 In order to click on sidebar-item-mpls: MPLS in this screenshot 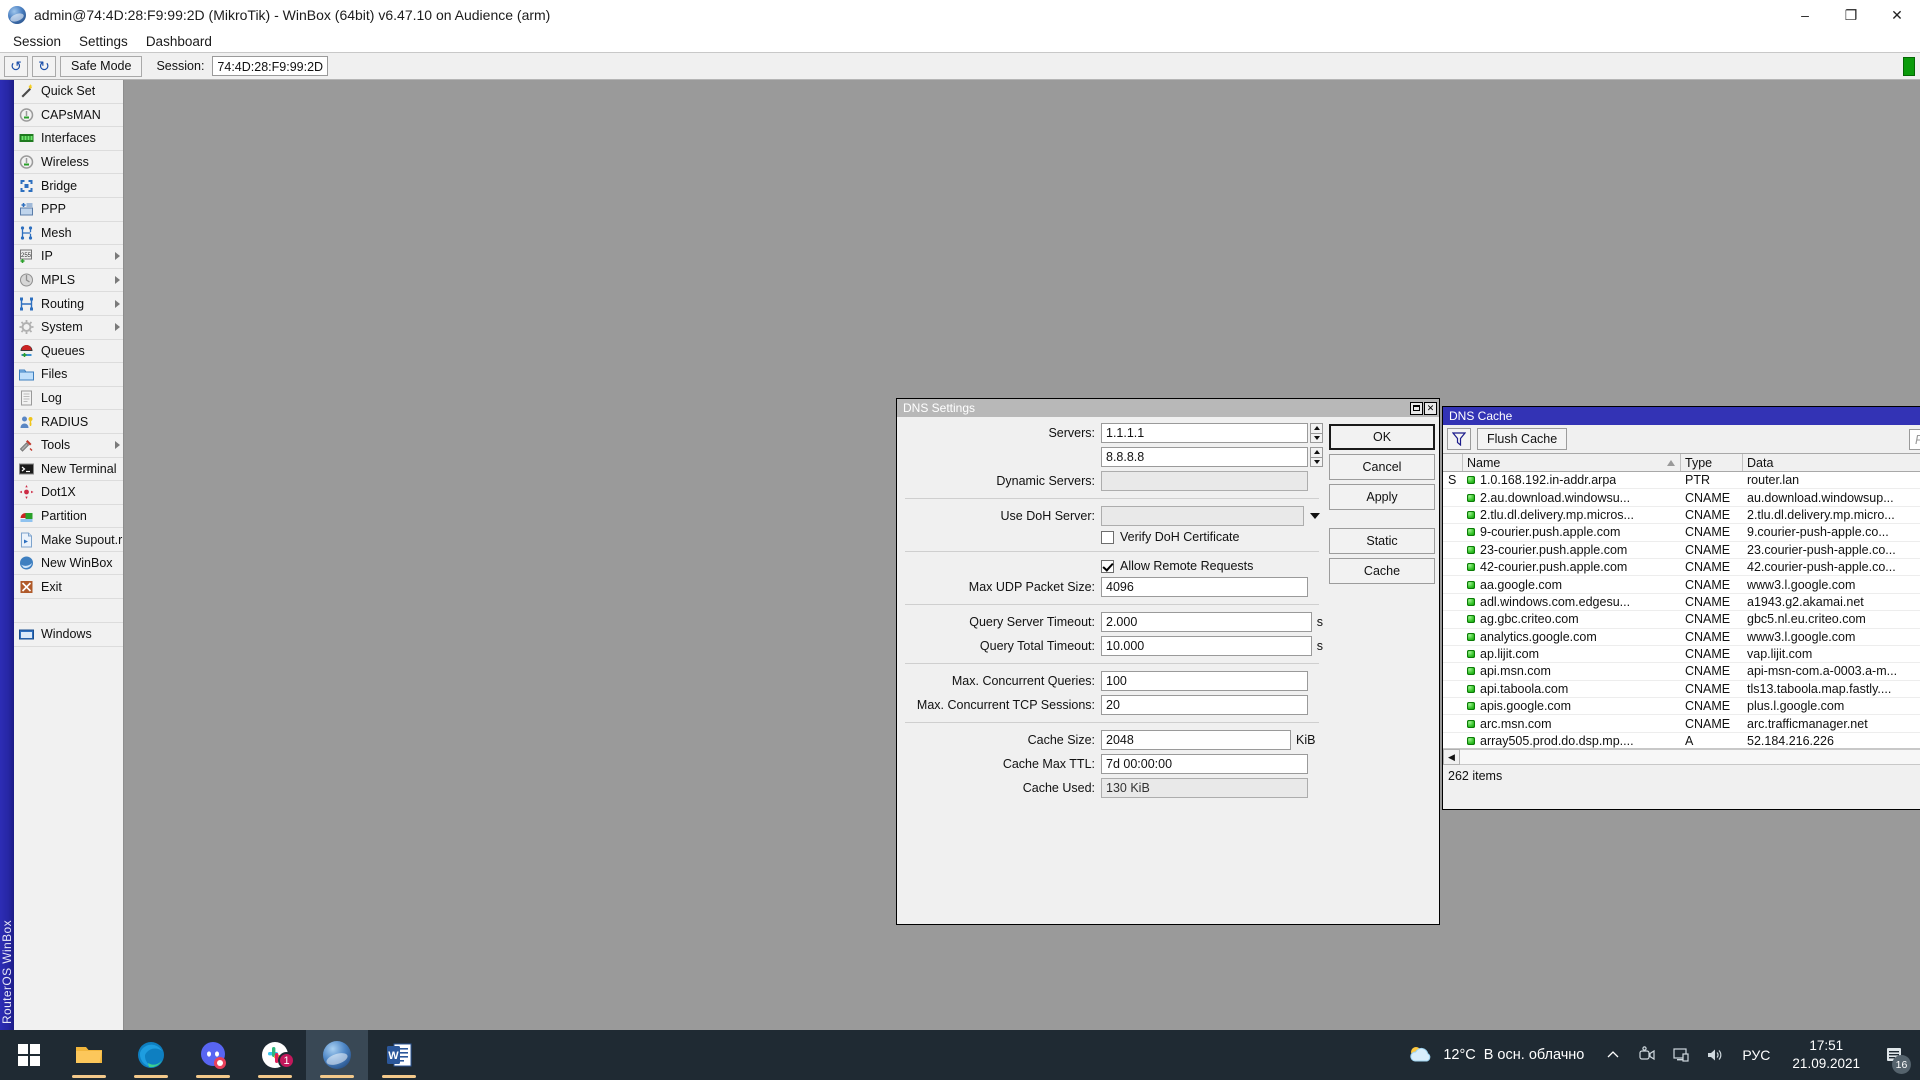, I will do `click(68, 281)`.